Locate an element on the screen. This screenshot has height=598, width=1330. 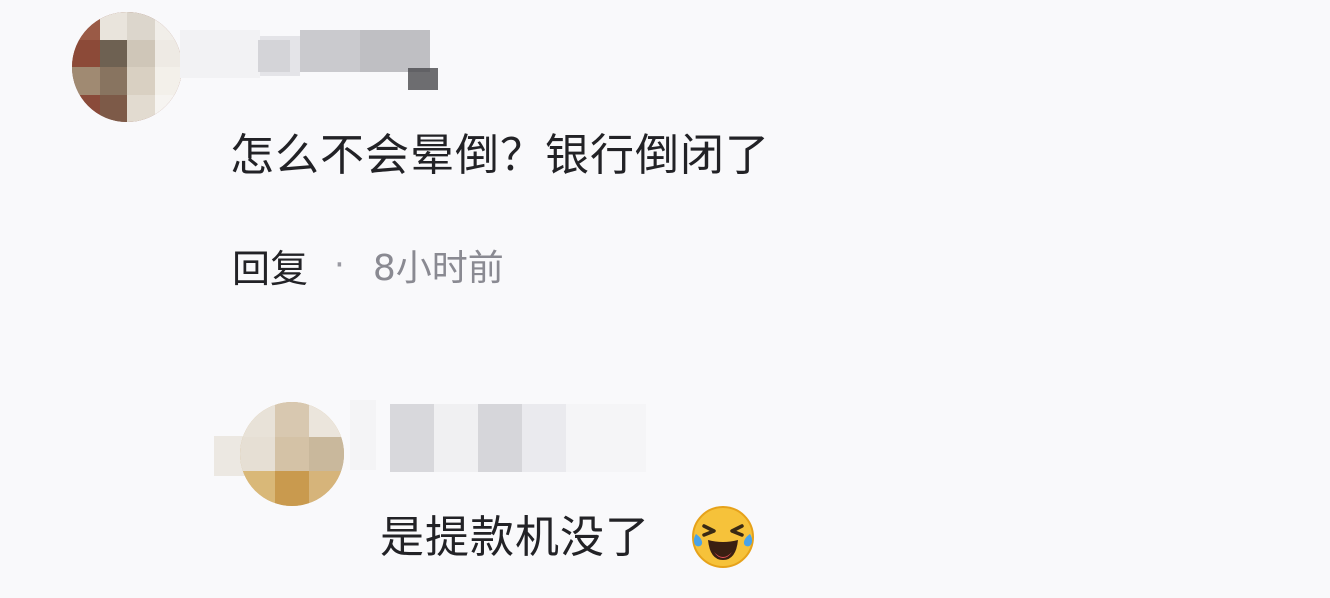
comment-meta: 回复 · 8小时前 is located at coordinates (368, 265).